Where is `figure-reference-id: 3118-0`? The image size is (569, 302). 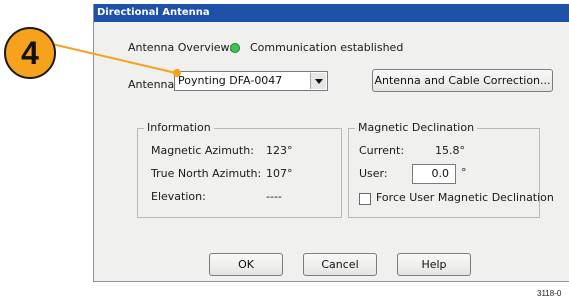 figure-reference-id: 3118-0 is located at coordinates (549, 293).